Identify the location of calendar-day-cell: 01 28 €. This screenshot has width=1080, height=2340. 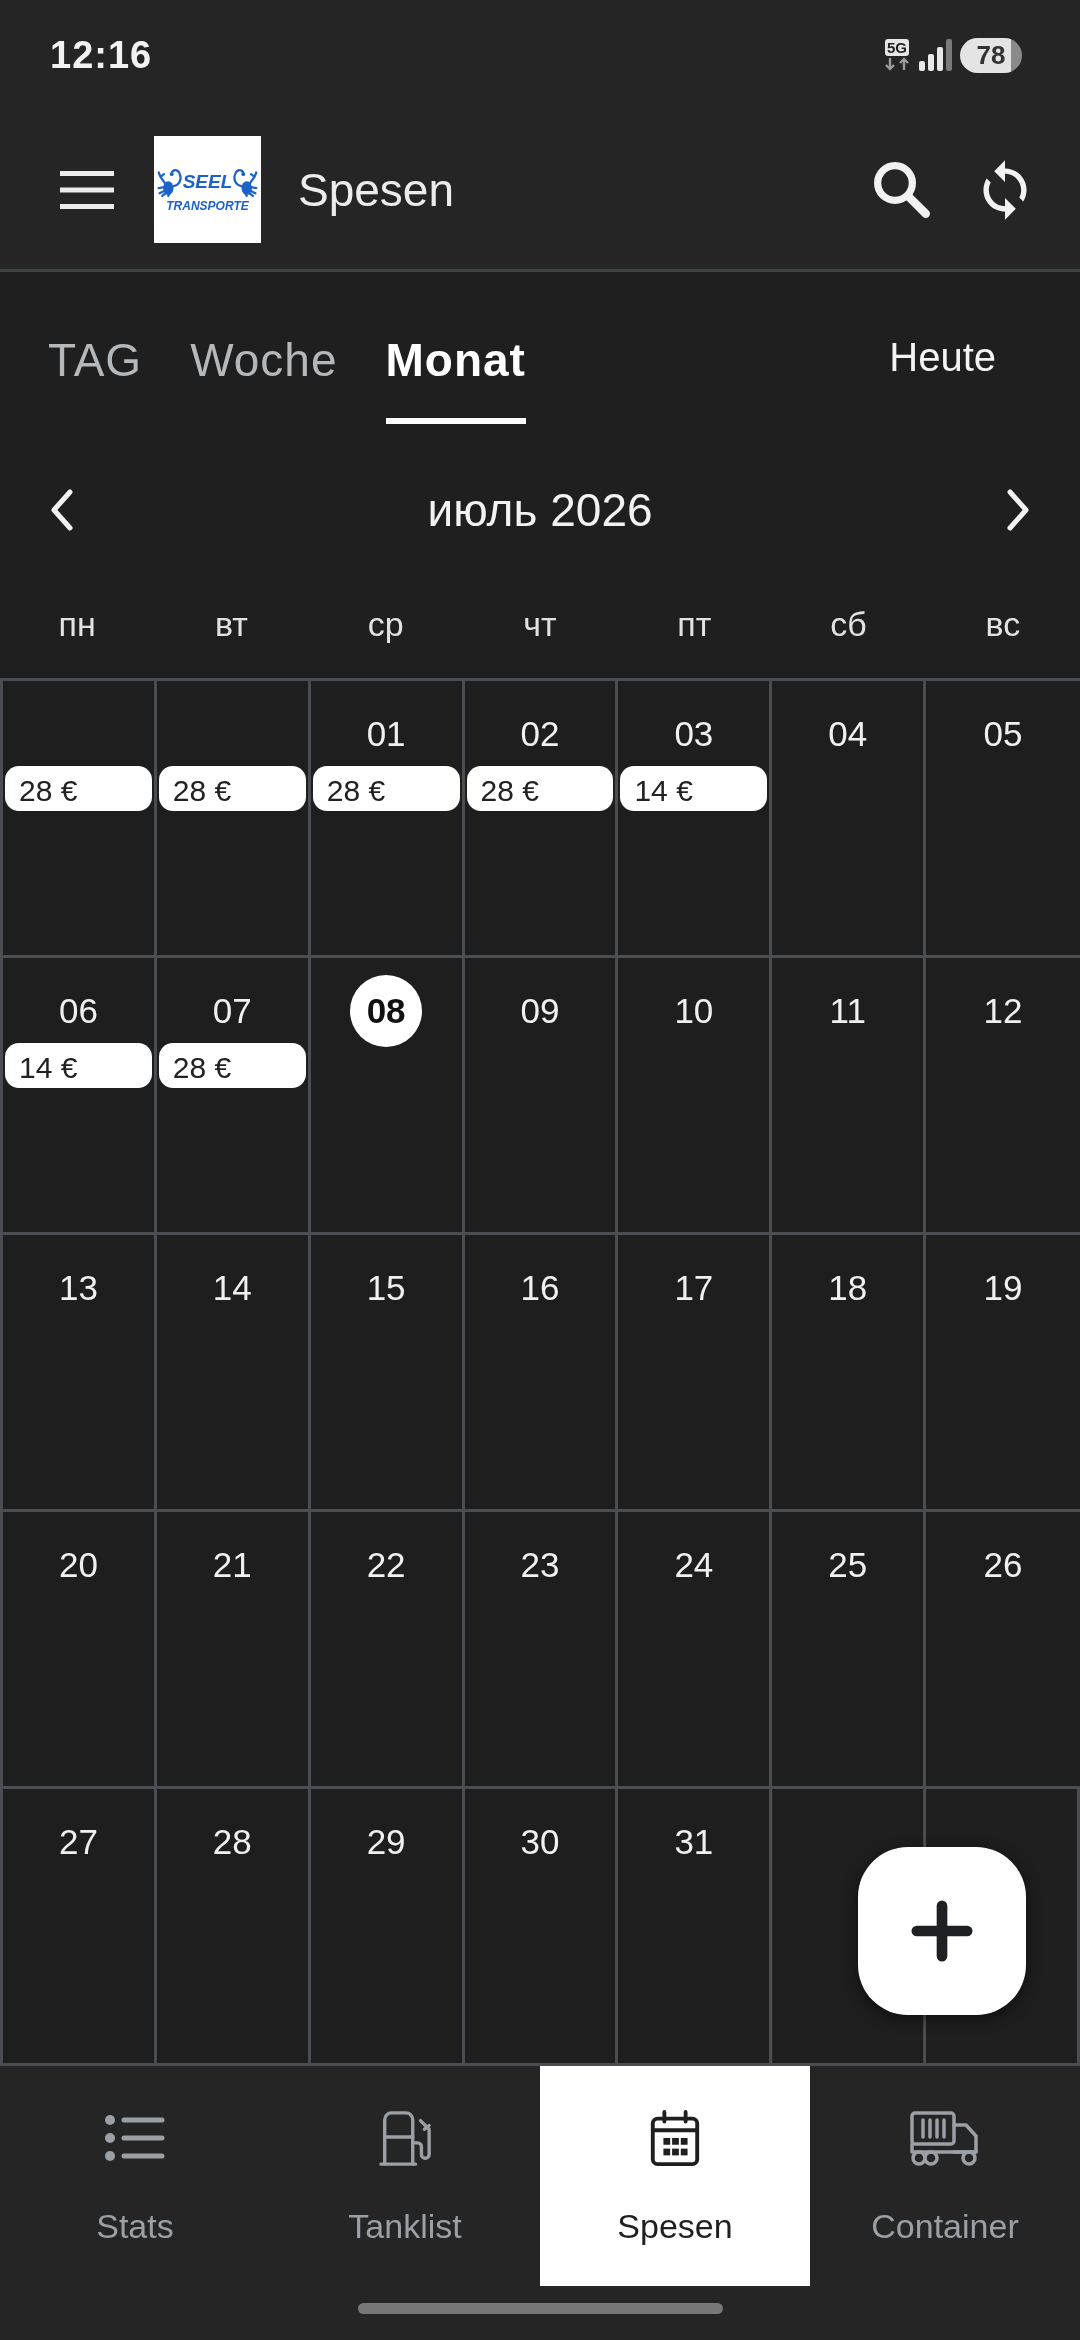
(387, 819).